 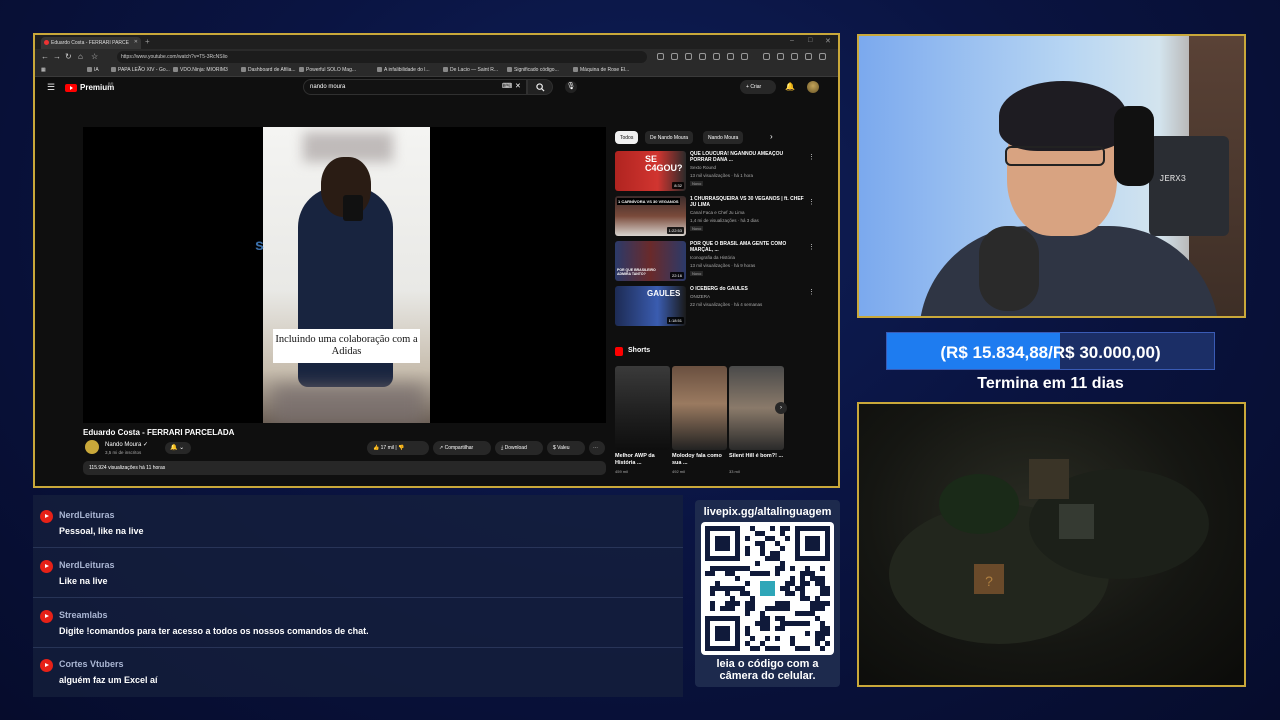 What do you see at coordinates (518, 86) in the screenshot?
I see `clear-search-icon: ✕` at bounding box center [518, 86].